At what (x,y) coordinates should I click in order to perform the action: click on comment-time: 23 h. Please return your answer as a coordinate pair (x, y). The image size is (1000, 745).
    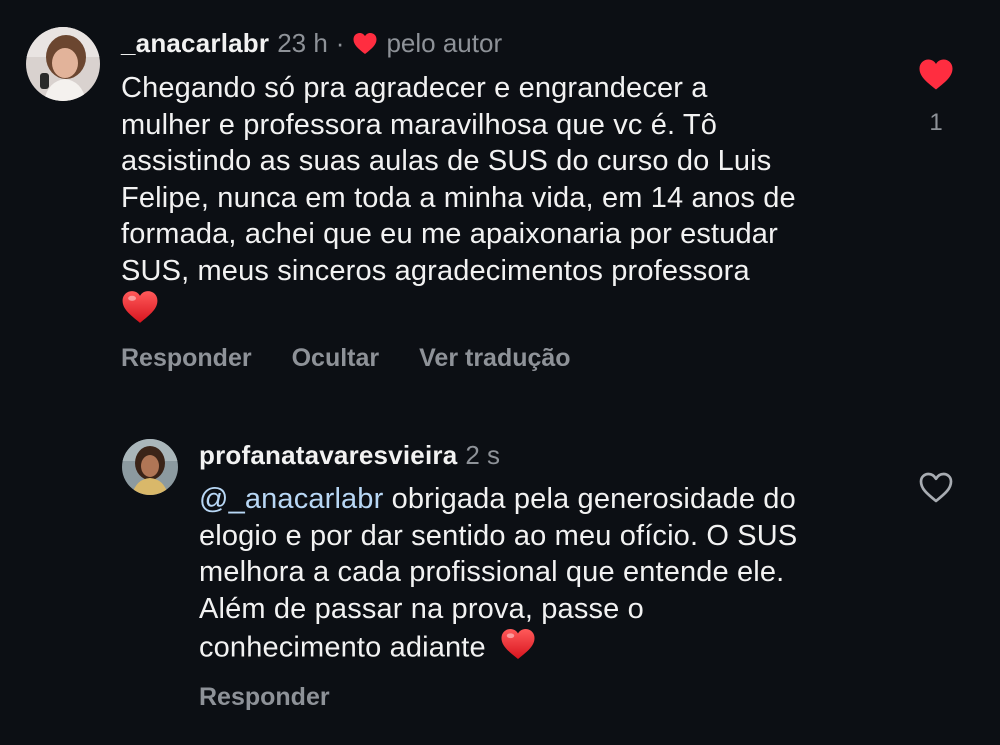
    Looking at the image, I should click on (302, 43).